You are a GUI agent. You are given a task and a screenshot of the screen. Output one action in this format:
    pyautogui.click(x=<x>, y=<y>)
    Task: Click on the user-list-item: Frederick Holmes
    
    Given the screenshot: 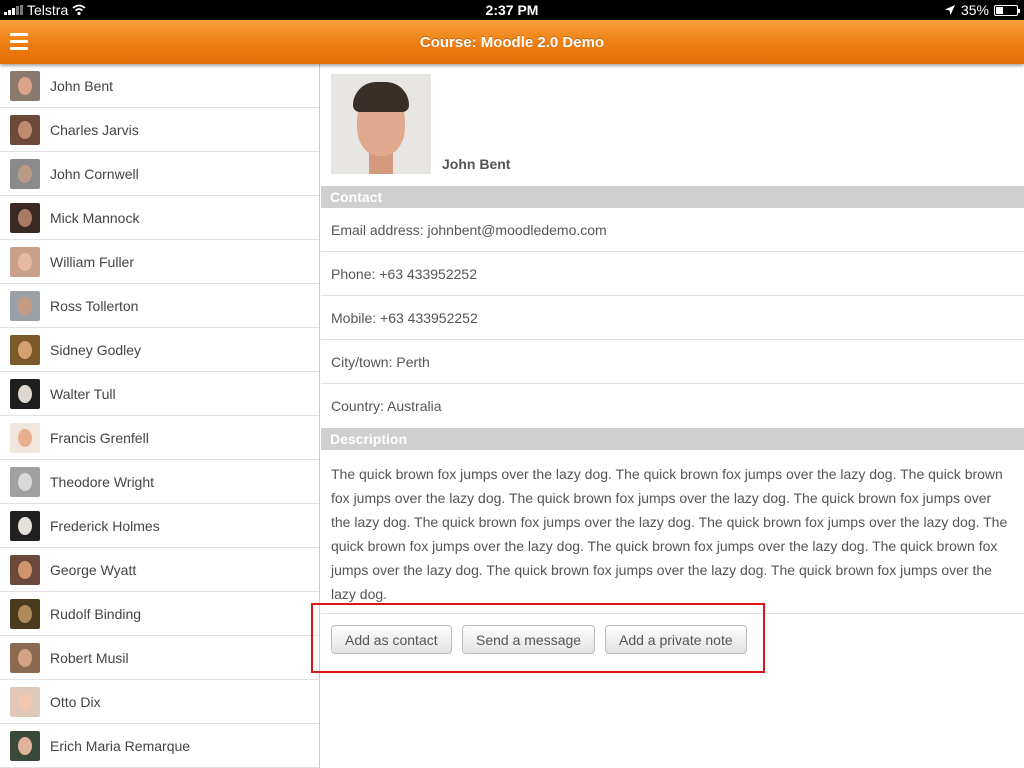 What is the action you would take?
    pyautogui.click(x=159, y=526)
    